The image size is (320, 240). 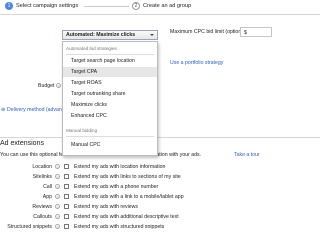 I want to click on app-checkbox, so click(x=66, y=196).